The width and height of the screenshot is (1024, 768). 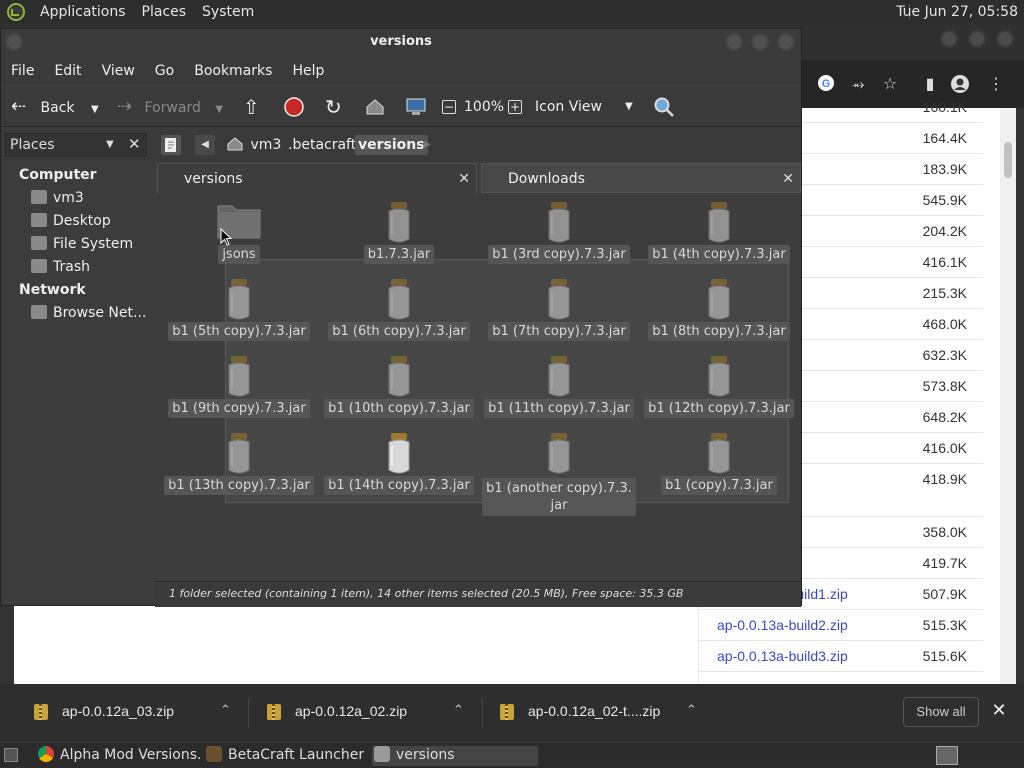 I want to click on breadcrumb-vm3: vm3, so click(x=253, y=145).